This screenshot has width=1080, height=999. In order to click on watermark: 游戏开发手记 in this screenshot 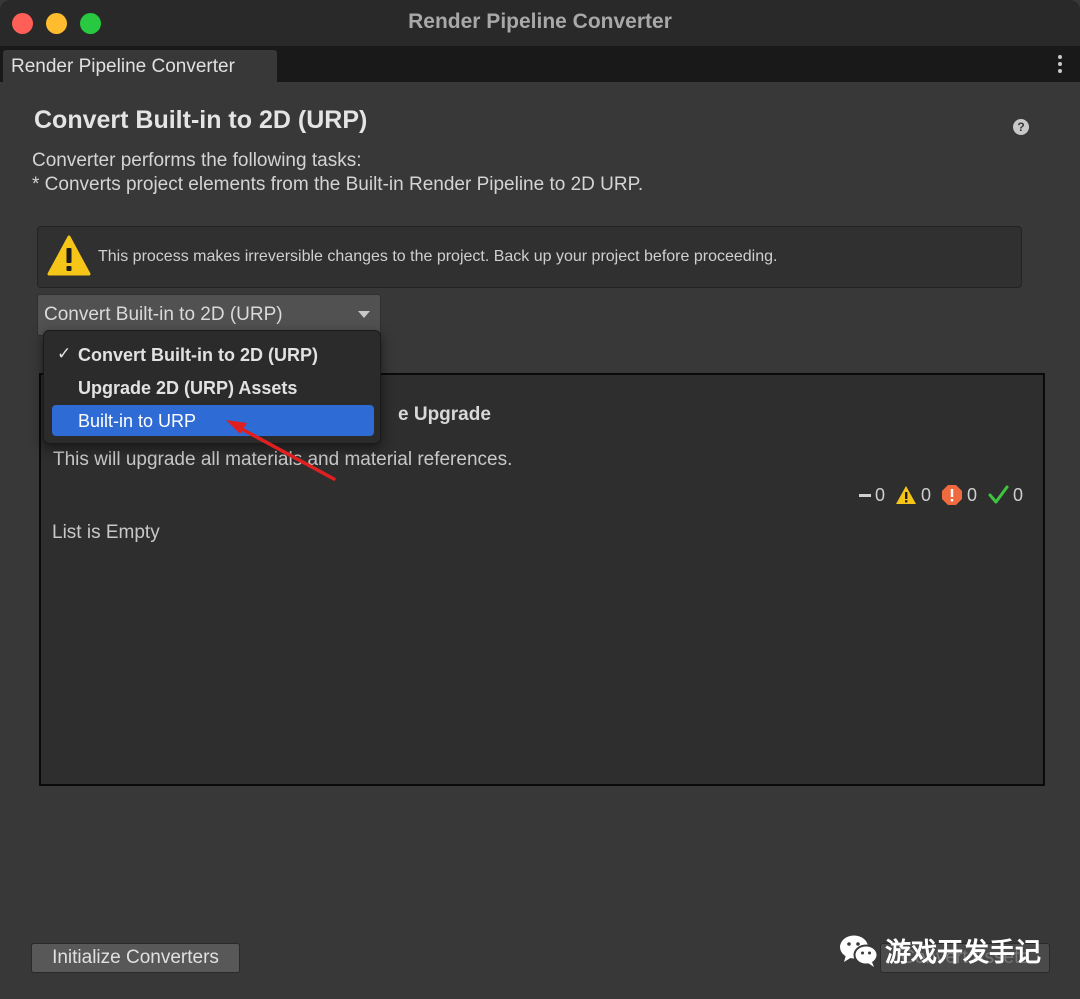, I will do `click(939, 950)`.